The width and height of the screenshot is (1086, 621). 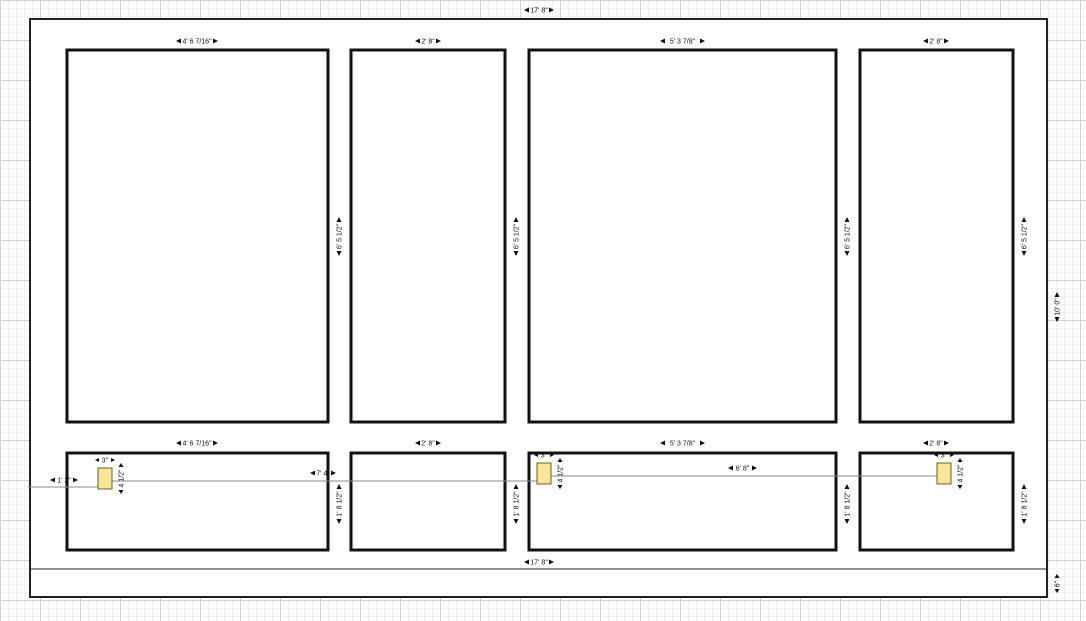 I want to click on upper-panel-3-height-label: 6' 5 1/2", so click(x=848, y=236).